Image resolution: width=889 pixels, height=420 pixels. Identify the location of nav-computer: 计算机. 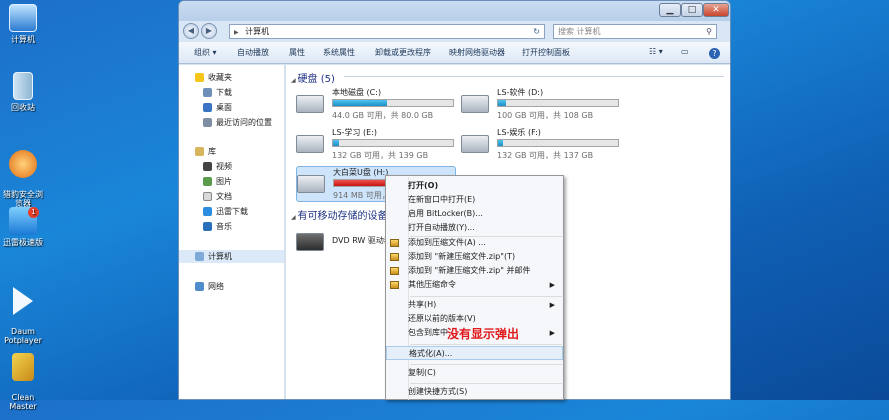
(231, 256).